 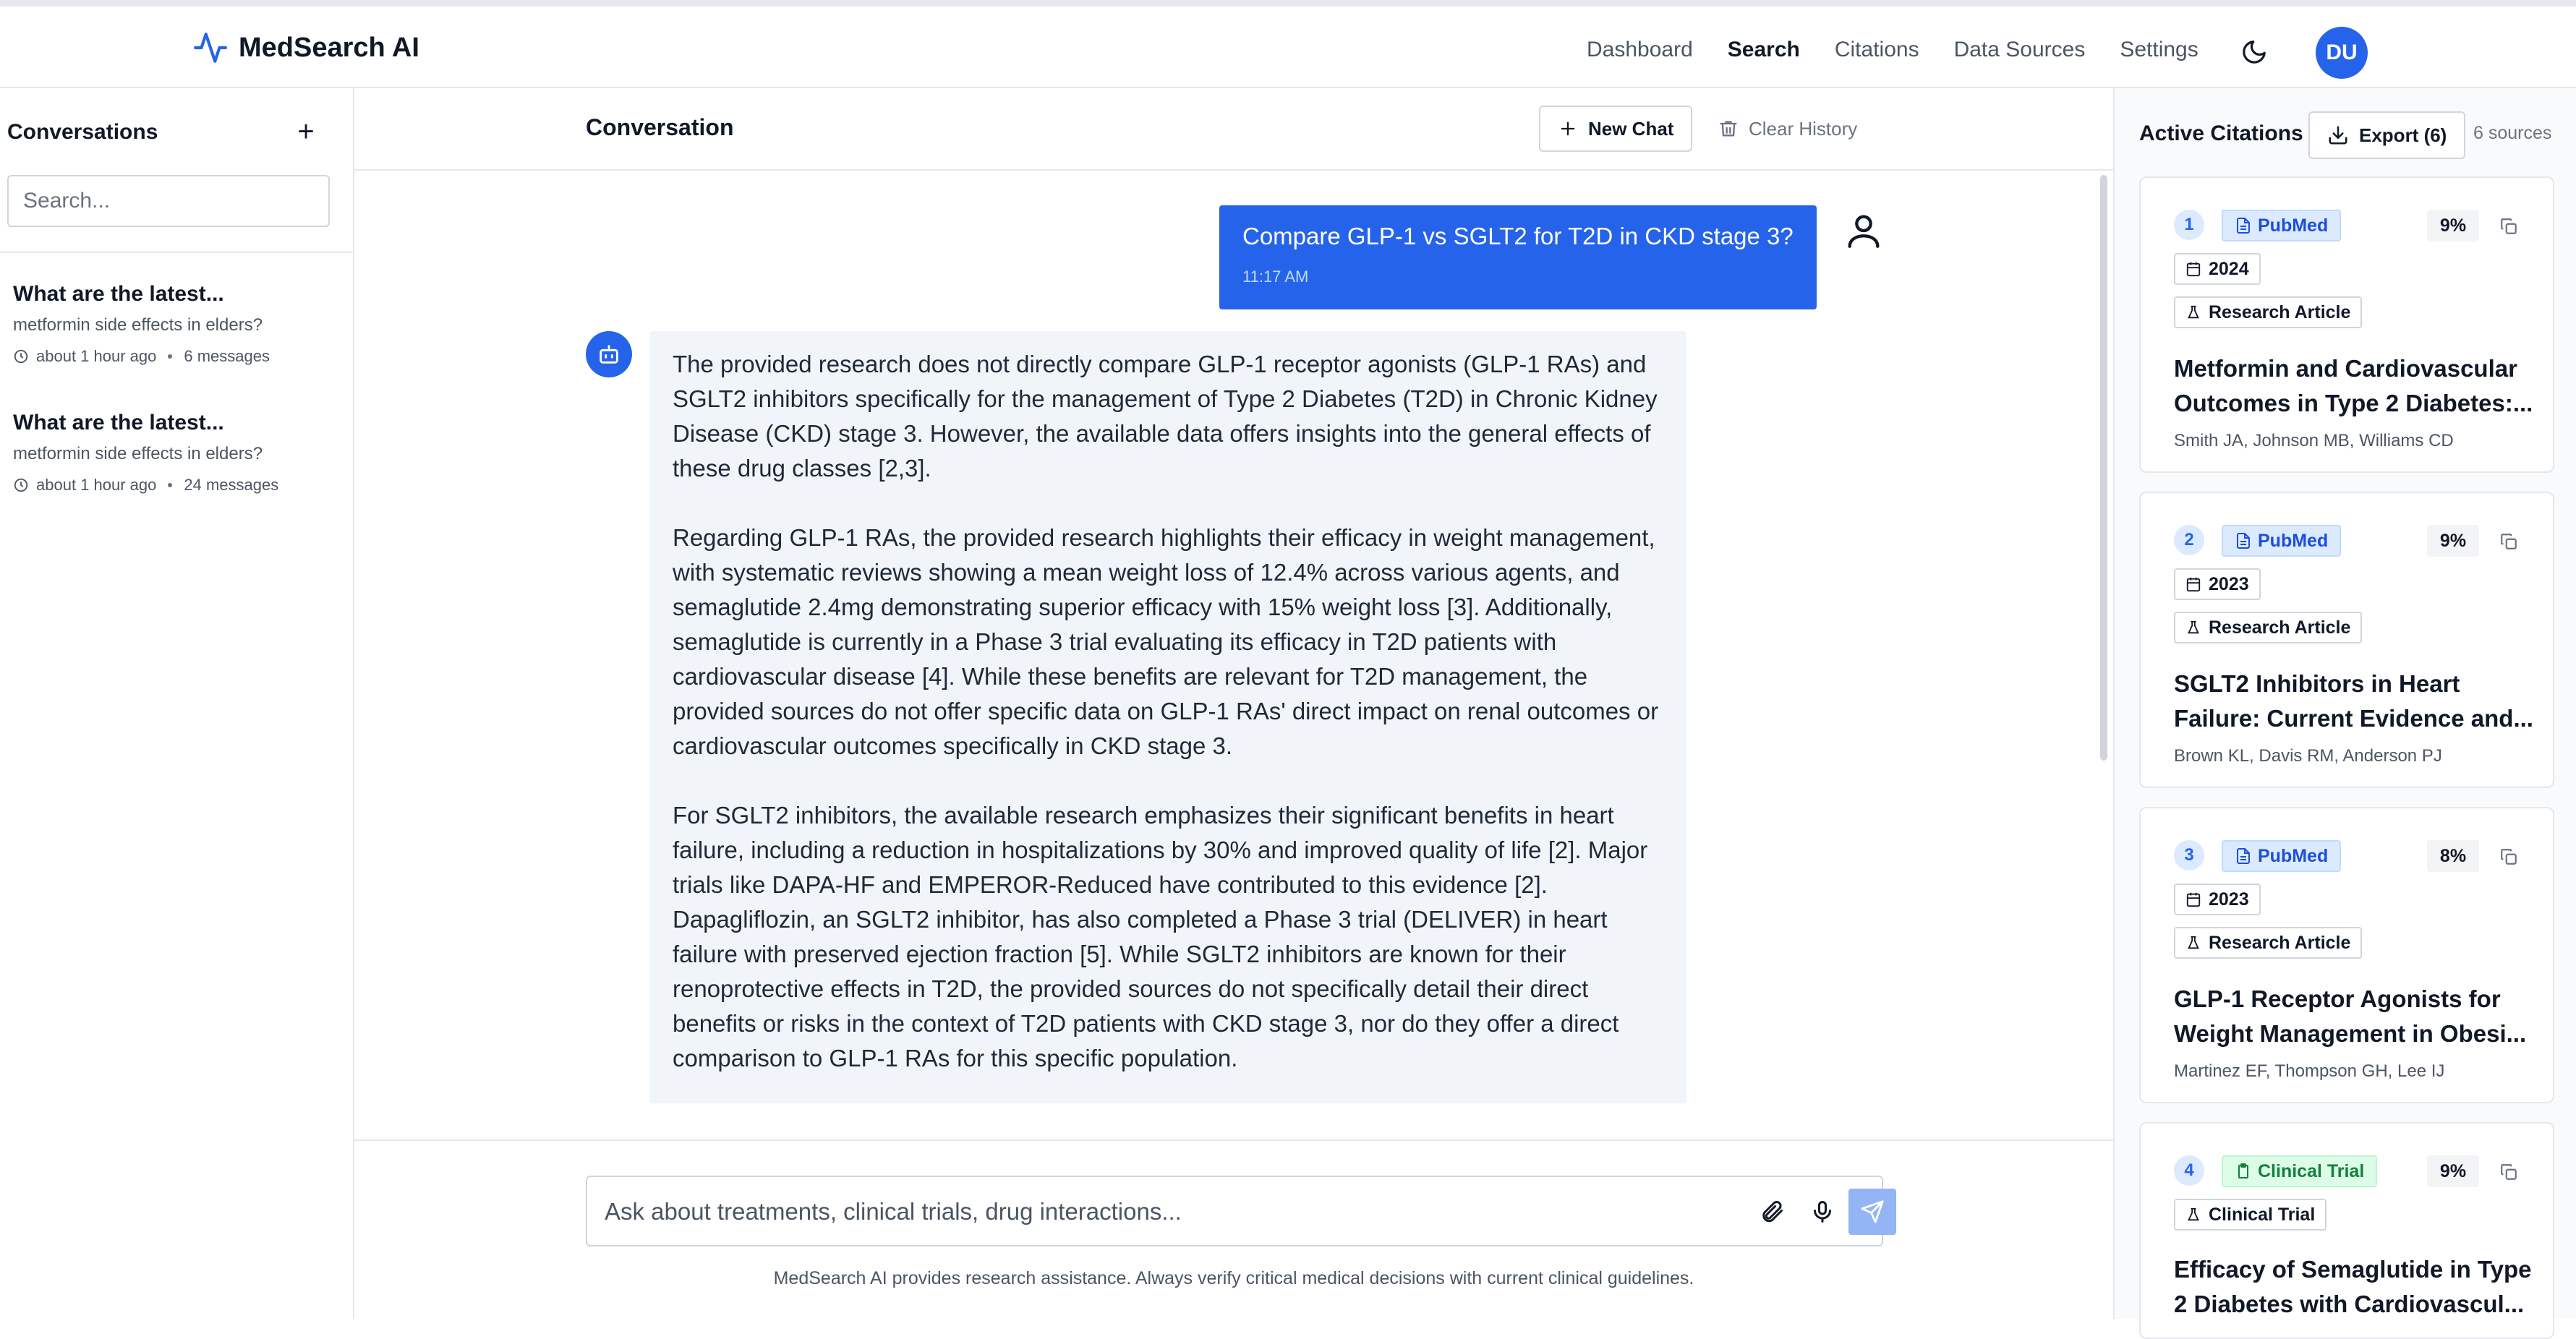 I want to click on conversation-search-input, so click(x=168, y=201).